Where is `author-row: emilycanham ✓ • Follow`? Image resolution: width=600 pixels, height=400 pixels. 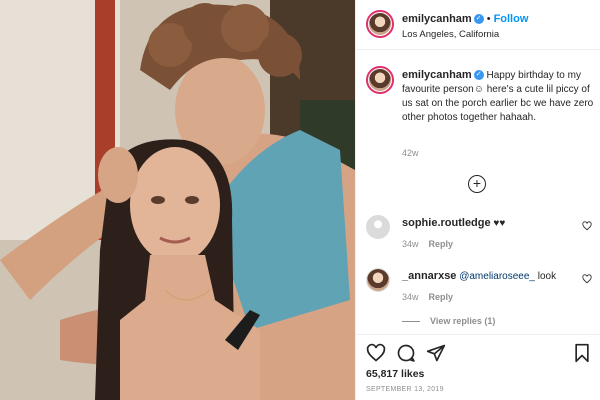
author-row: emilycanham ✓ • Follow is located at coordinates (465, 19).